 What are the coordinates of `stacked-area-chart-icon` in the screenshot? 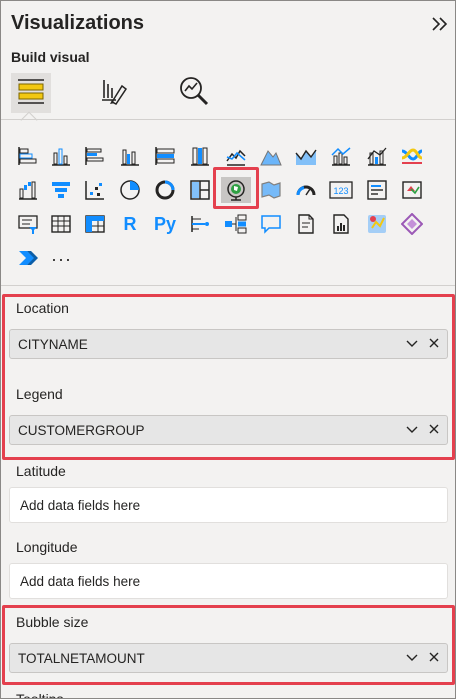 It's located at (306, 156).